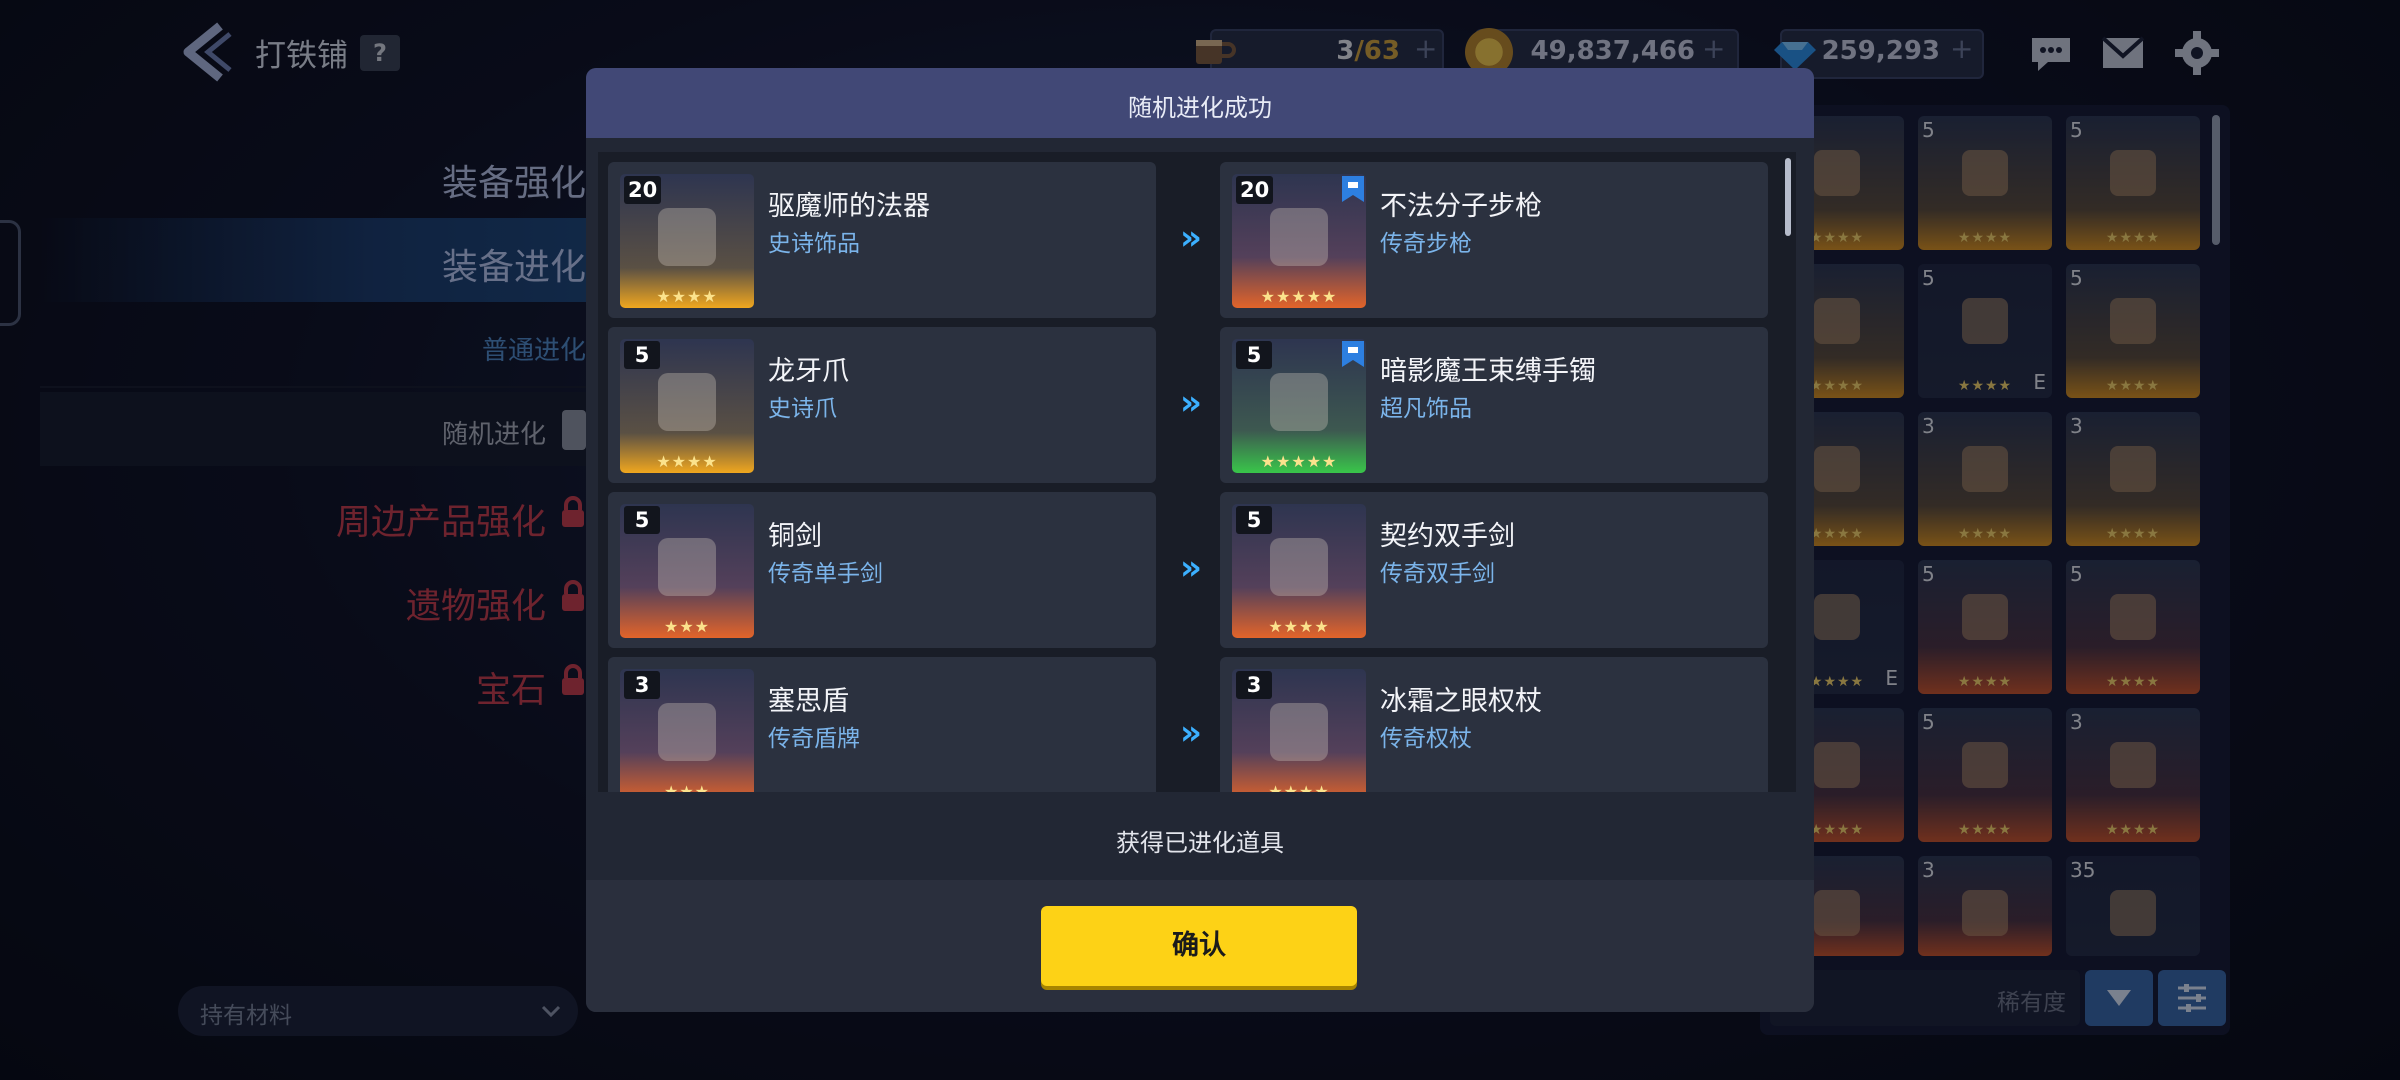  I want to click on obtained-text: 获得已进化道具, so click(1200, 843).